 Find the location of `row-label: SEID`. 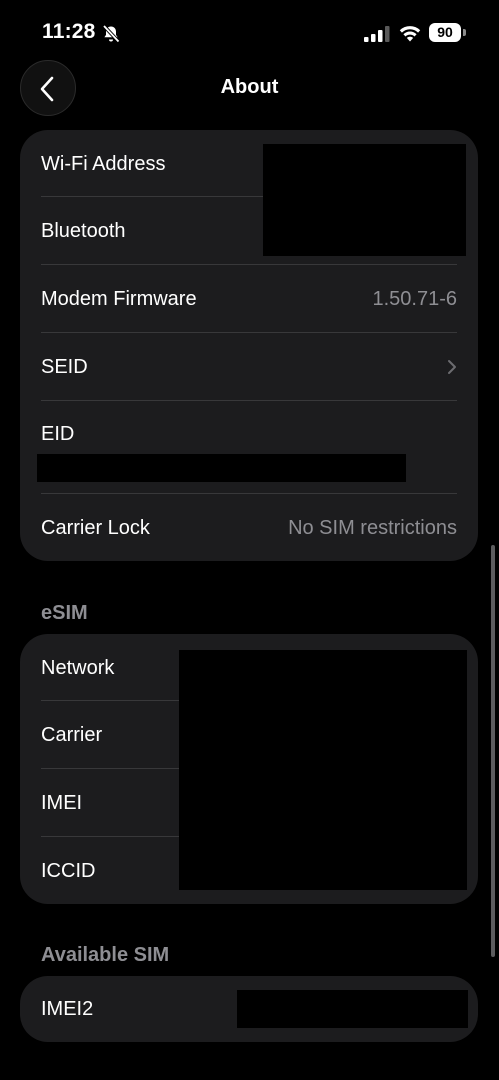

row-label: SEID is located at coordinates (64, 367).